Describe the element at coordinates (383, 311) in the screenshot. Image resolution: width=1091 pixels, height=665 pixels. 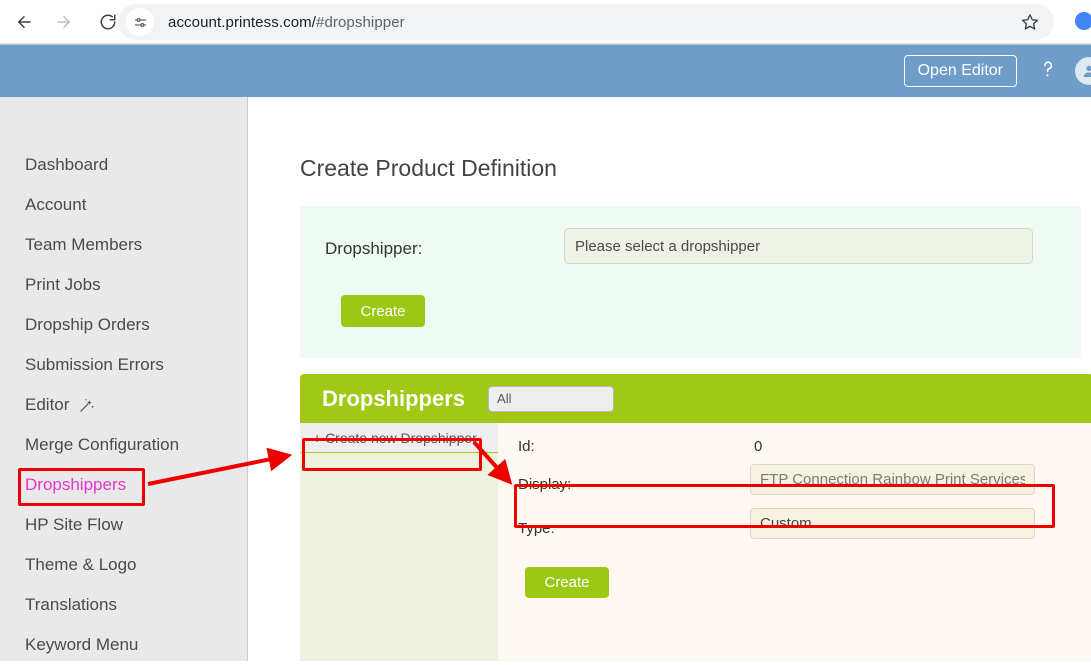
I see `create-product-definition-button: Create` at that location.